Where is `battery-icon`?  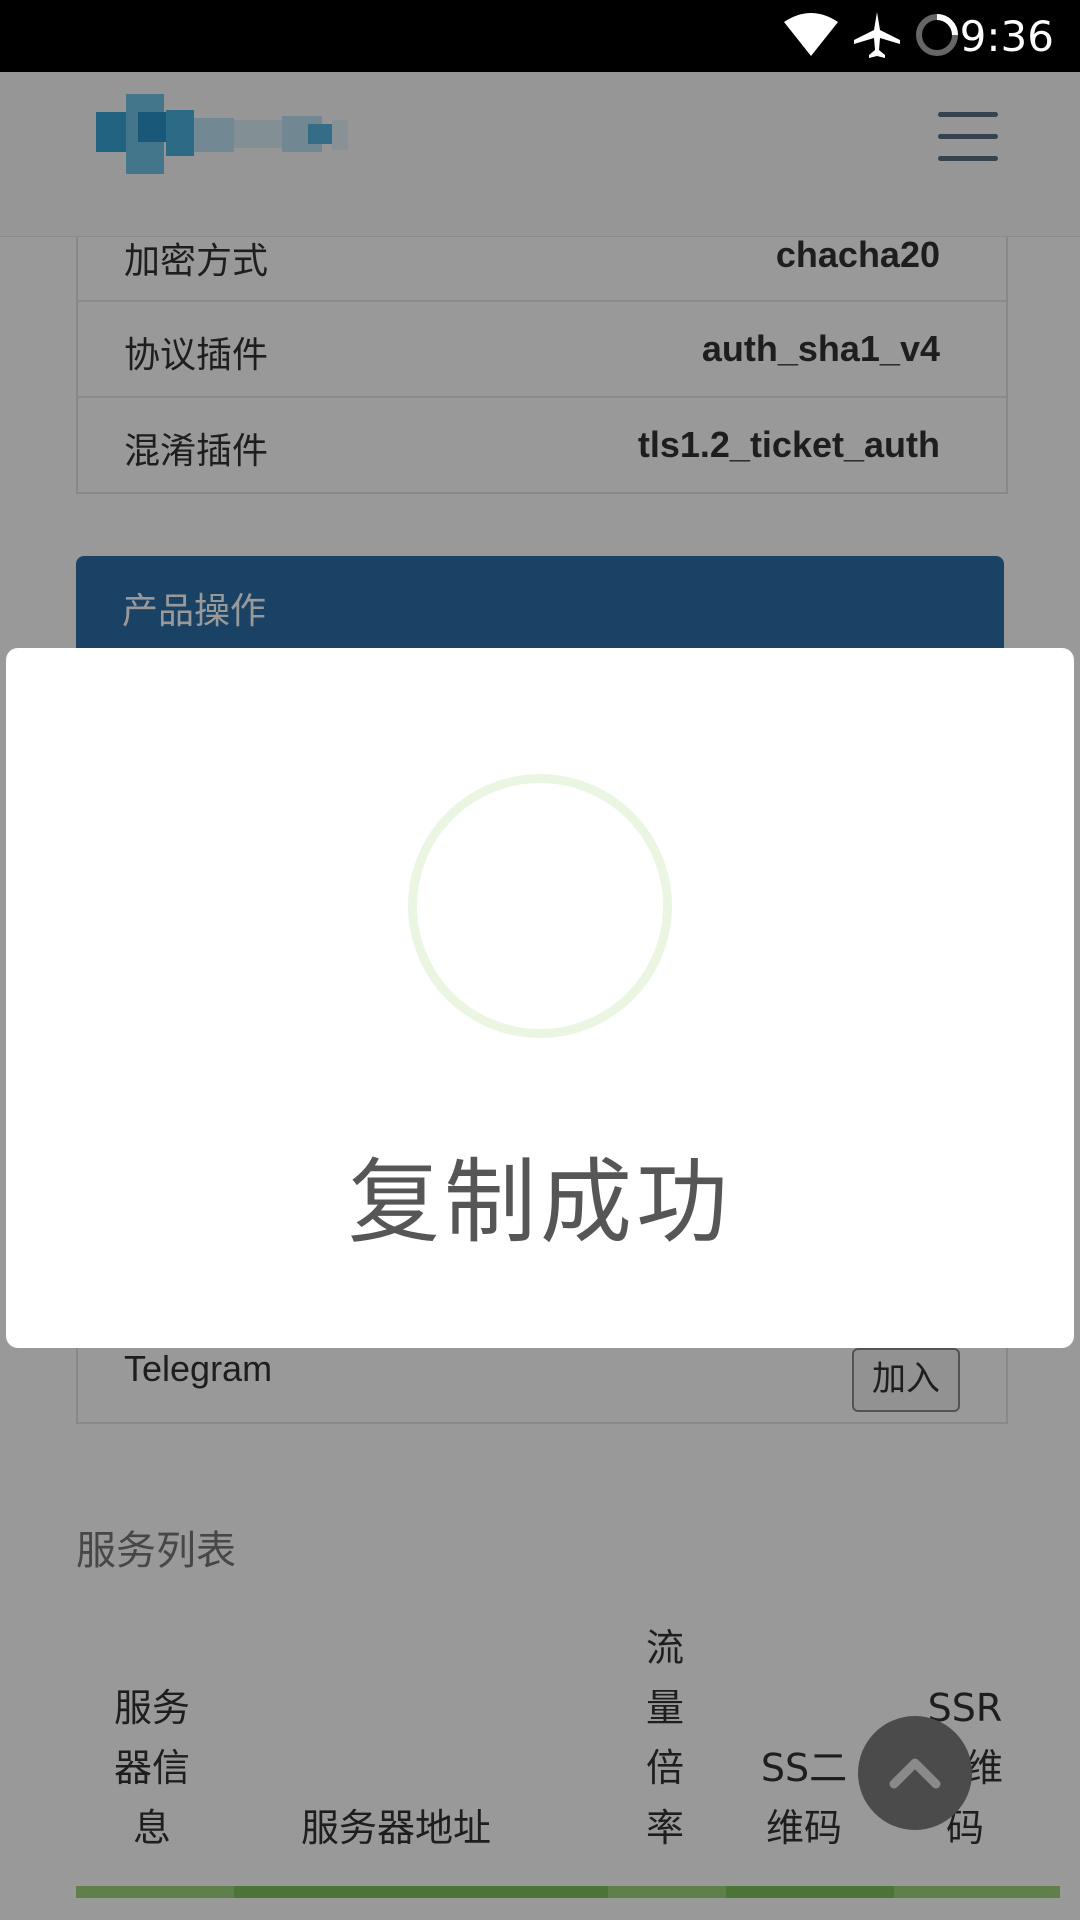
battery-icon is located at coordinates (937, 35).